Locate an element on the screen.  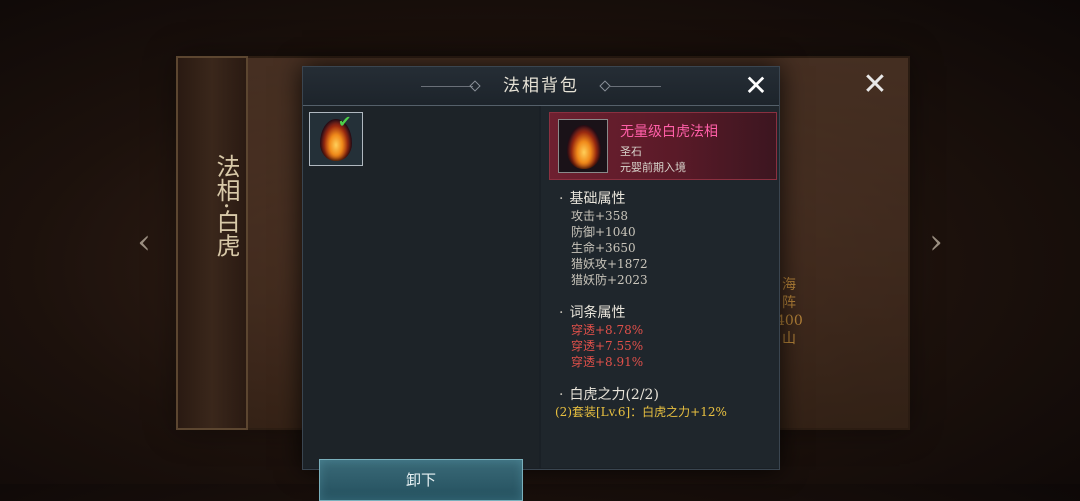
unequip-button: 卸下 is located at coordinates (421, 480).